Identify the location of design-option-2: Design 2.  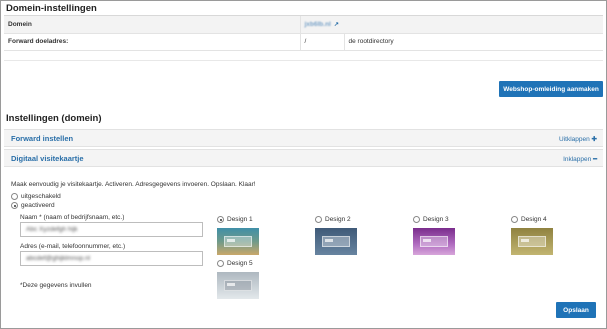
(336, 235).